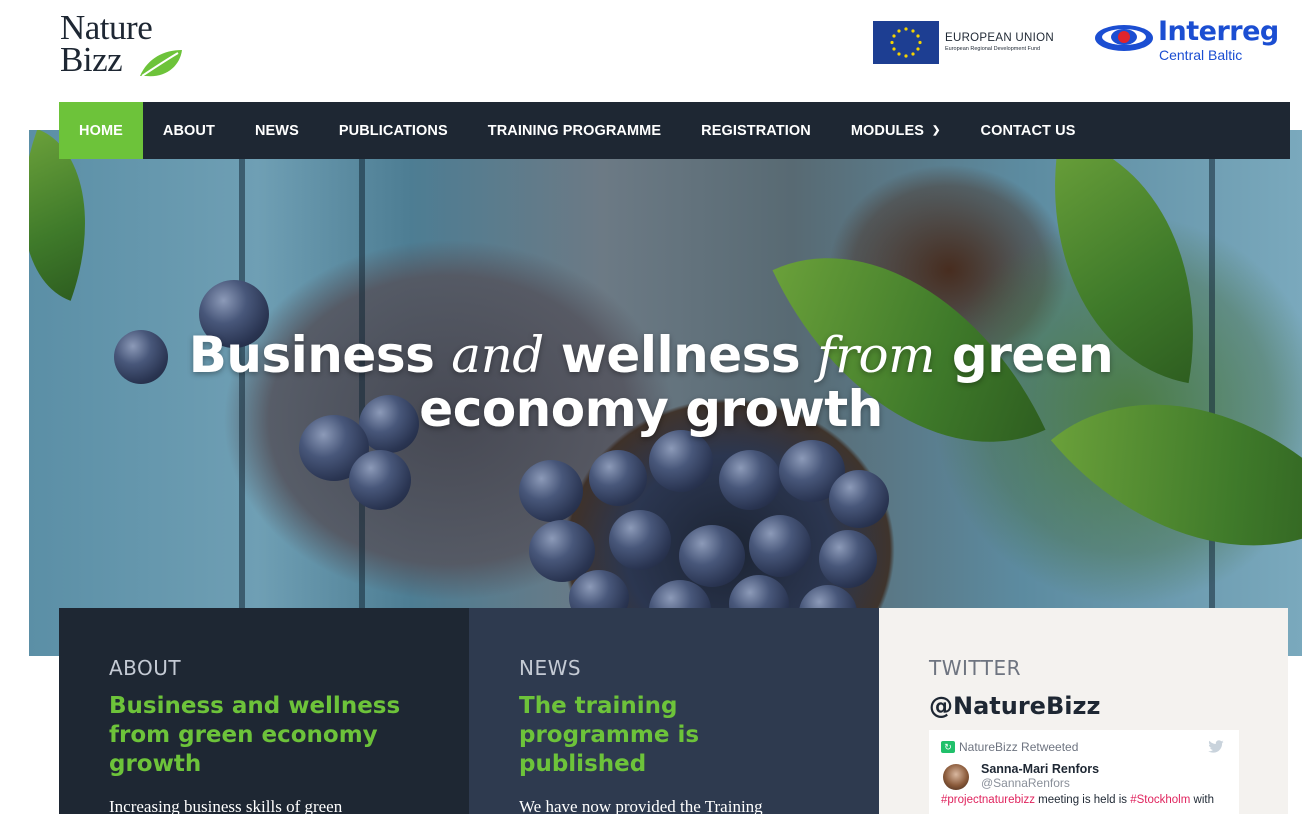  What do you see at coordinates (1218, 31) in the screenshot?
I see `interreg-name: Interreg` at bounding box center [1218, 31].